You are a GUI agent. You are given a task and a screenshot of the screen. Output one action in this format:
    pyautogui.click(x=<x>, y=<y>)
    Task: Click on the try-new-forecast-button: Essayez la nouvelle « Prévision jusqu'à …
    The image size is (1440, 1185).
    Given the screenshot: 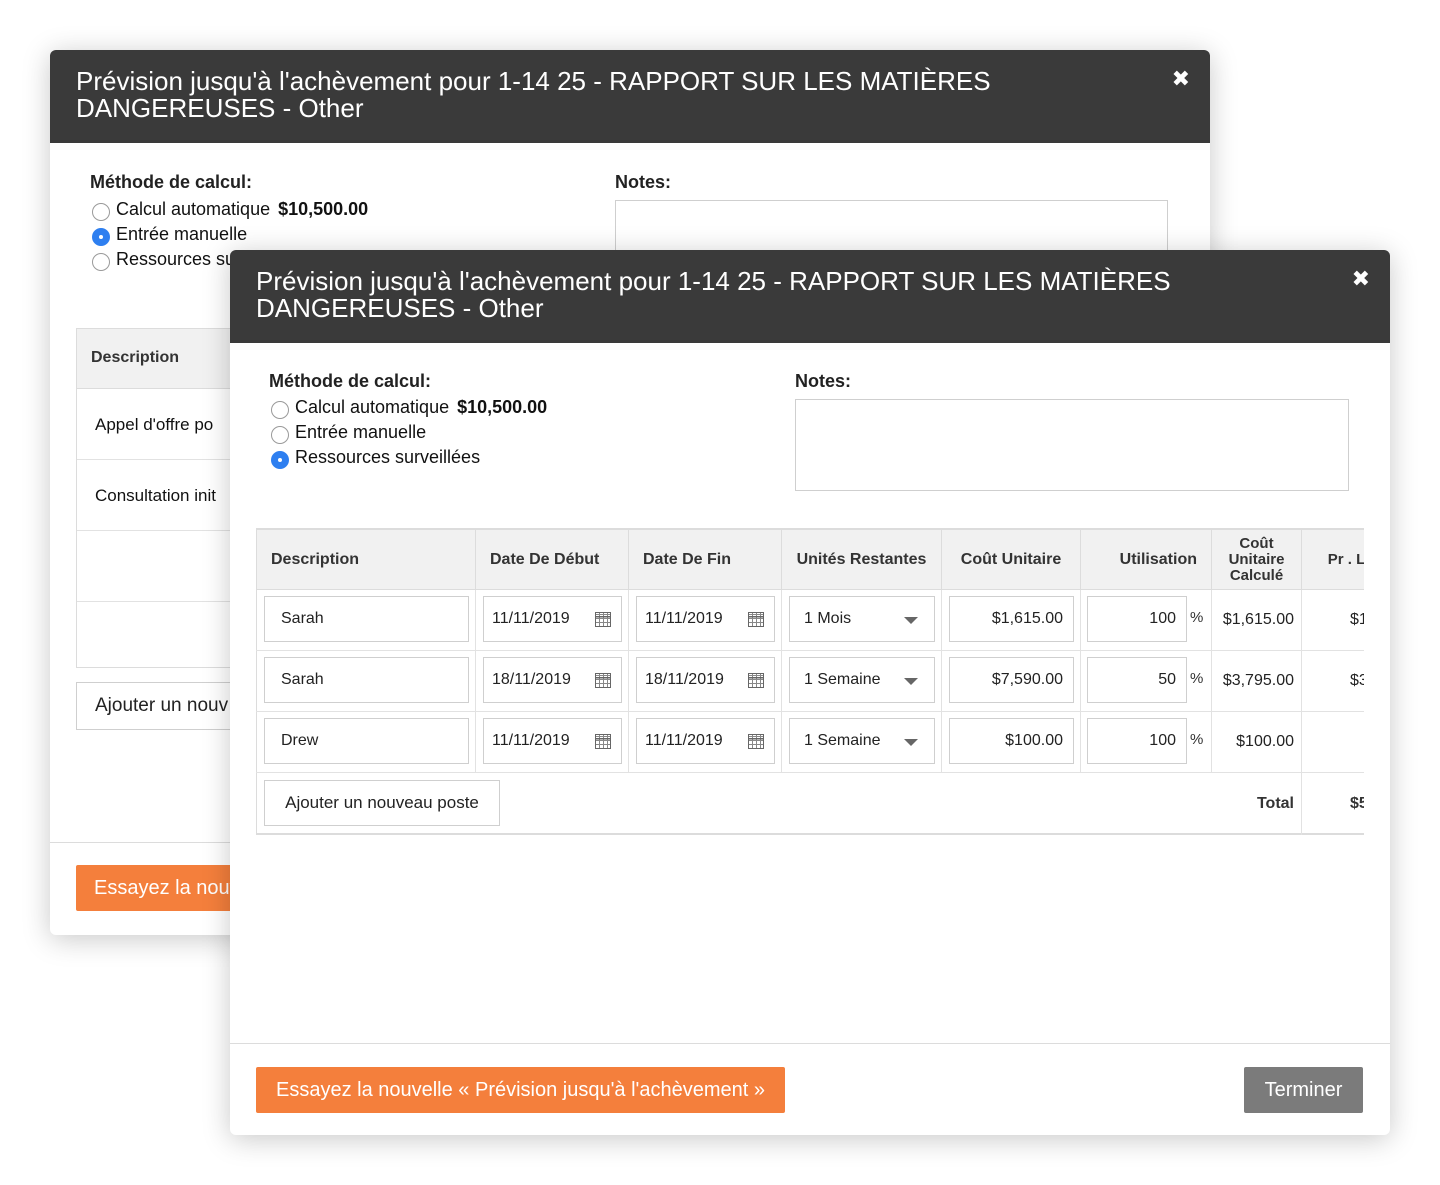 What is the action you would take?
    pyautogui.click(x=520, y=1090)
    